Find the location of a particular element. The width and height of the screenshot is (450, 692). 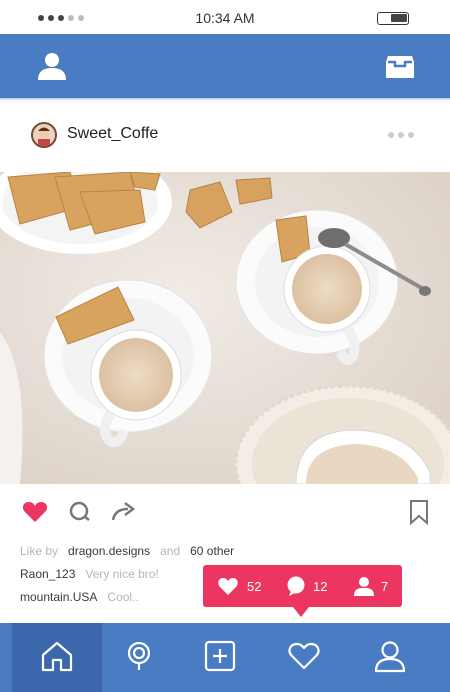

activity-notification: 52 12 7 is located at coordinates (302, 591).